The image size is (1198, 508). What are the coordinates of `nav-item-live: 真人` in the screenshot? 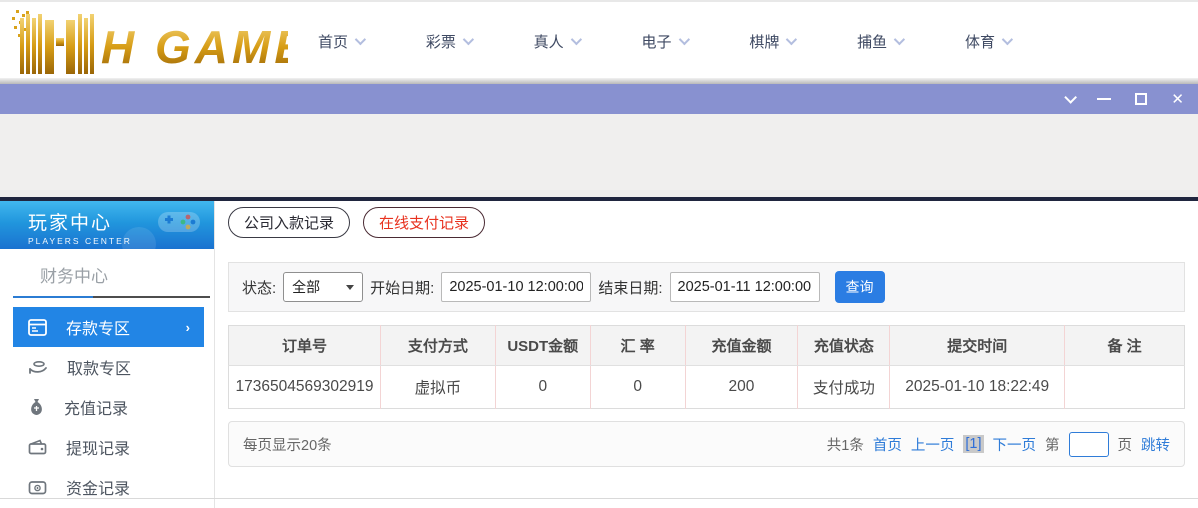 It's located at (557, 41).